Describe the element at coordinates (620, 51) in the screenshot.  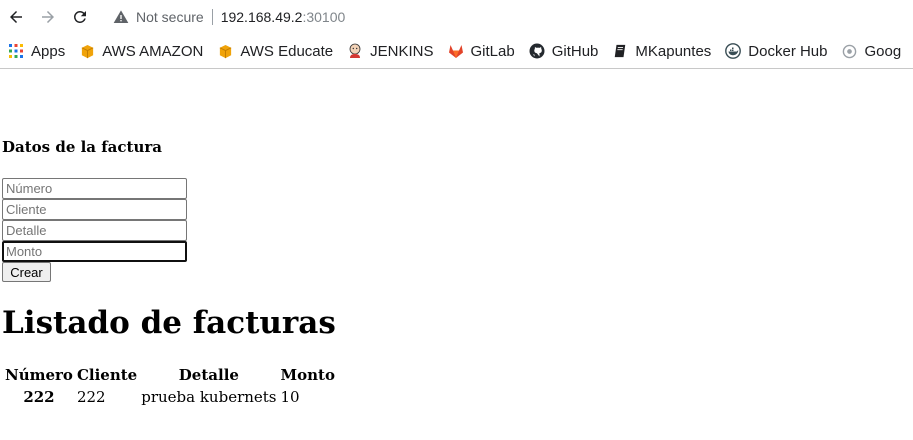
I see `book-icon` at that location.